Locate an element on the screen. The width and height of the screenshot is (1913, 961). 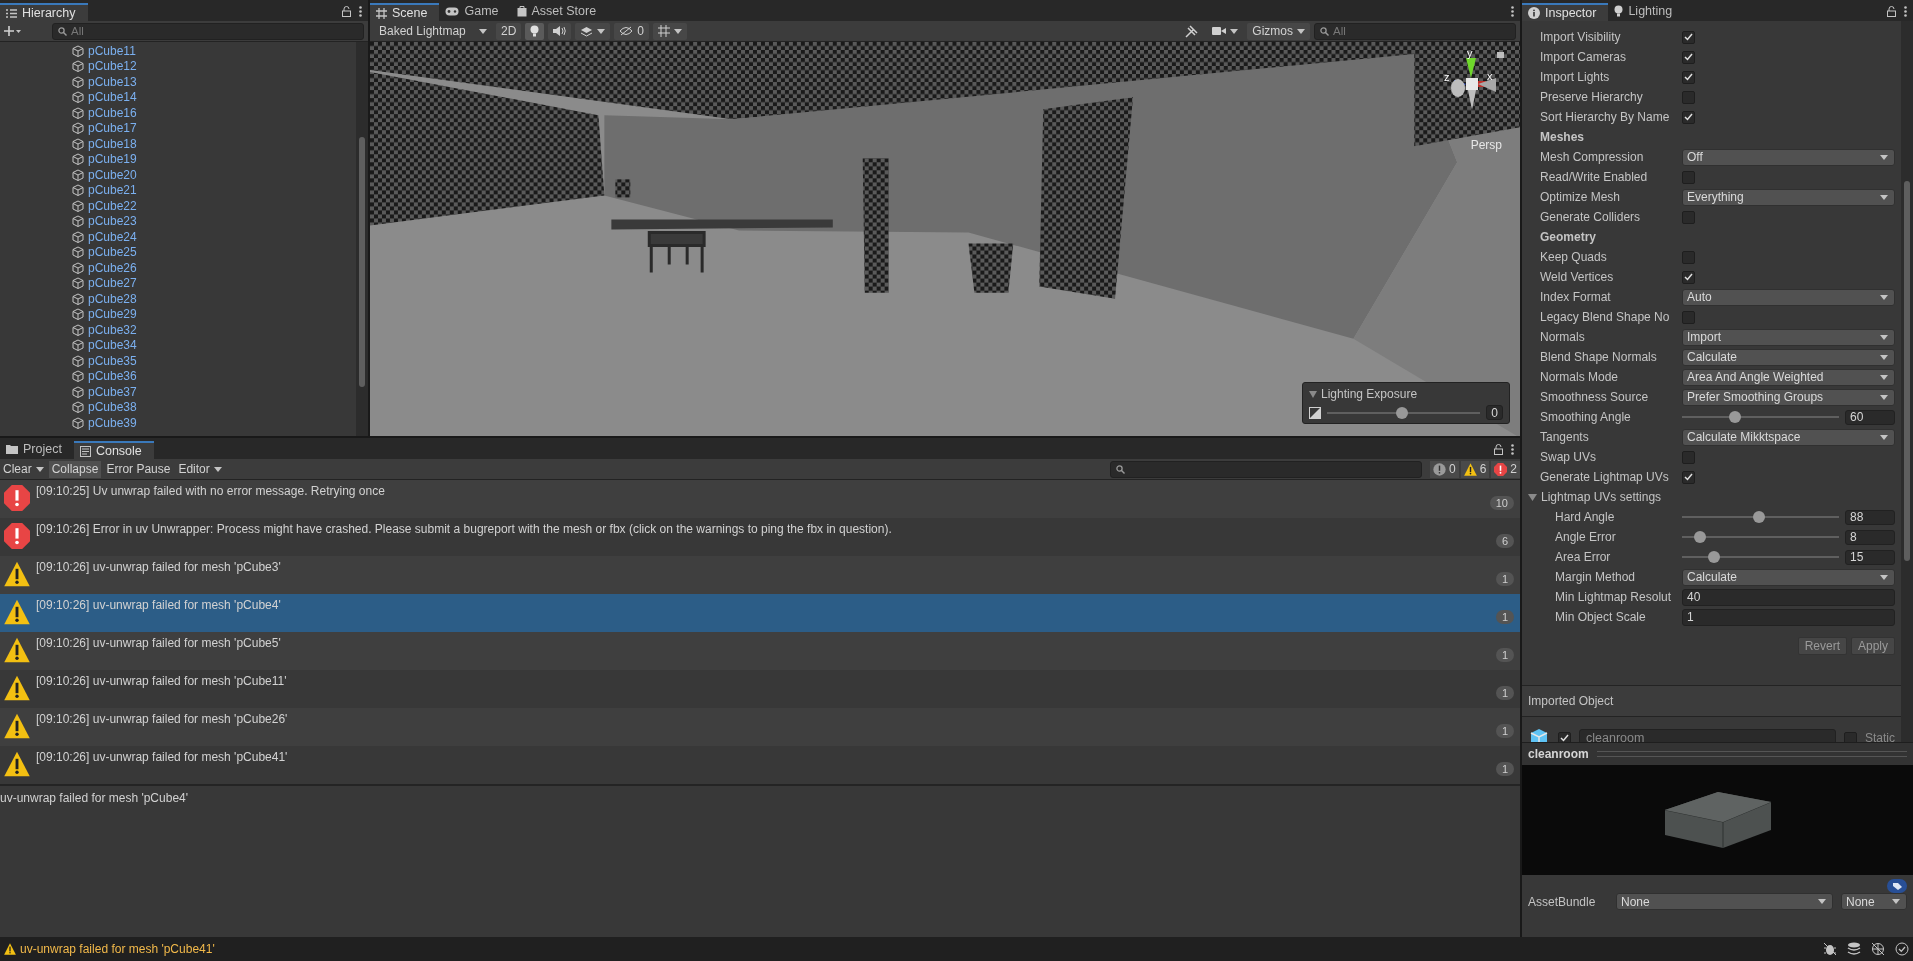
log-message: [09:10:26] uv-unwrap failed for mesh 'pCube3' is located at coordinates (763, 565).